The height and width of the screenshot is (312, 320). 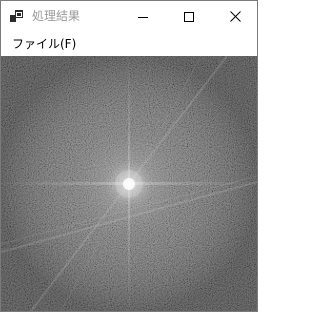 I want to click on close-icon, so click(x=235, y=16).